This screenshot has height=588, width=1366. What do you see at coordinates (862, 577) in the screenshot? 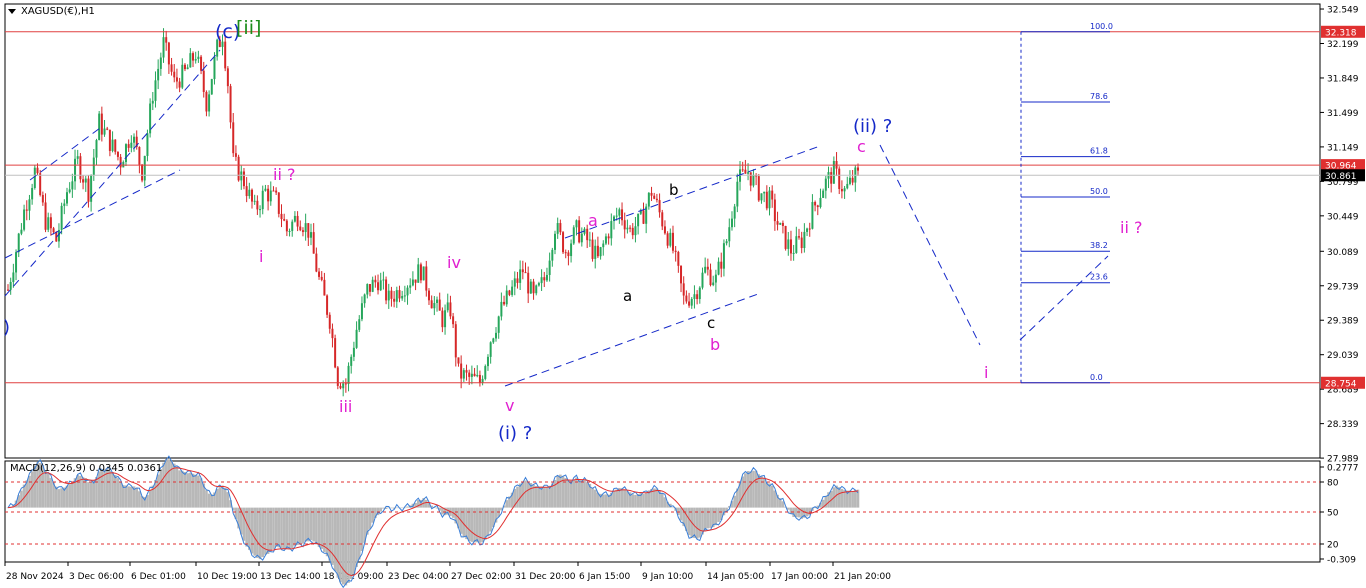
I see `x-tick-label: 21 Jan 20:00` at bounding box center [862, 577].